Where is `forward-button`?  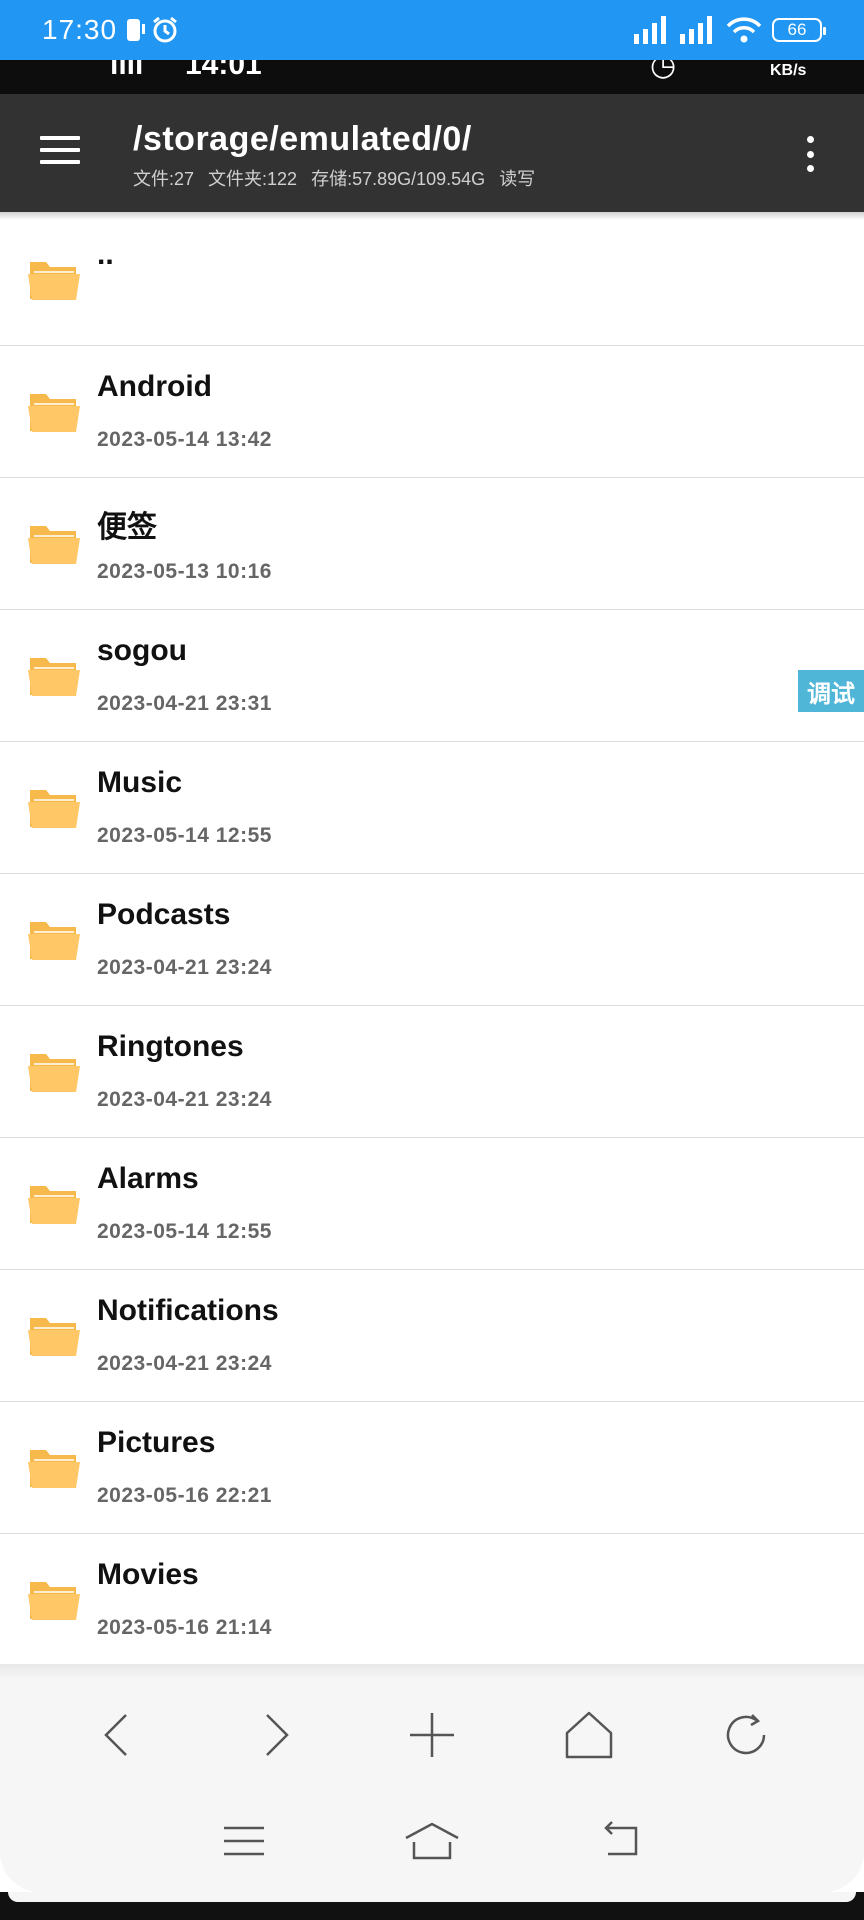
forward-button is located at coordinates (275, 1735).